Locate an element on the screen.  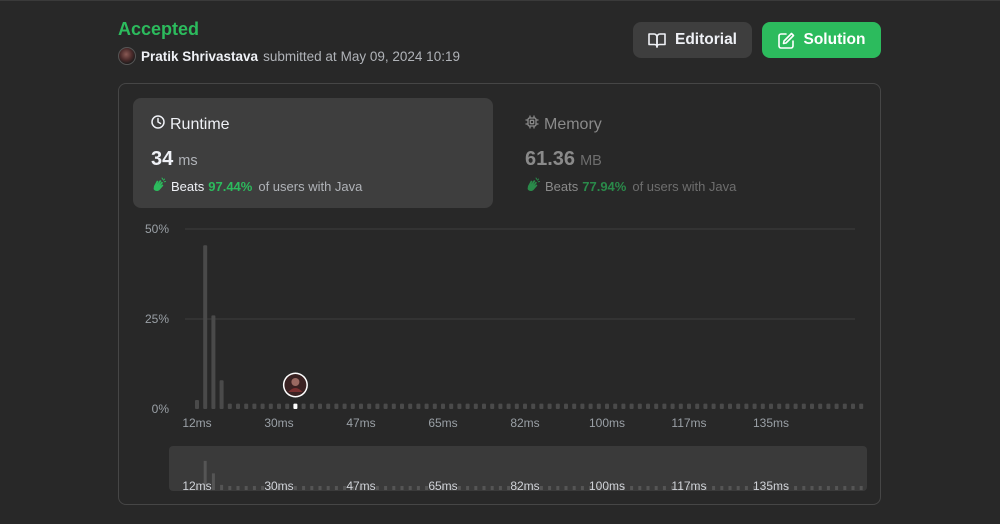
navigator-tick-label: 117ms is located at coordinates (688, 486).